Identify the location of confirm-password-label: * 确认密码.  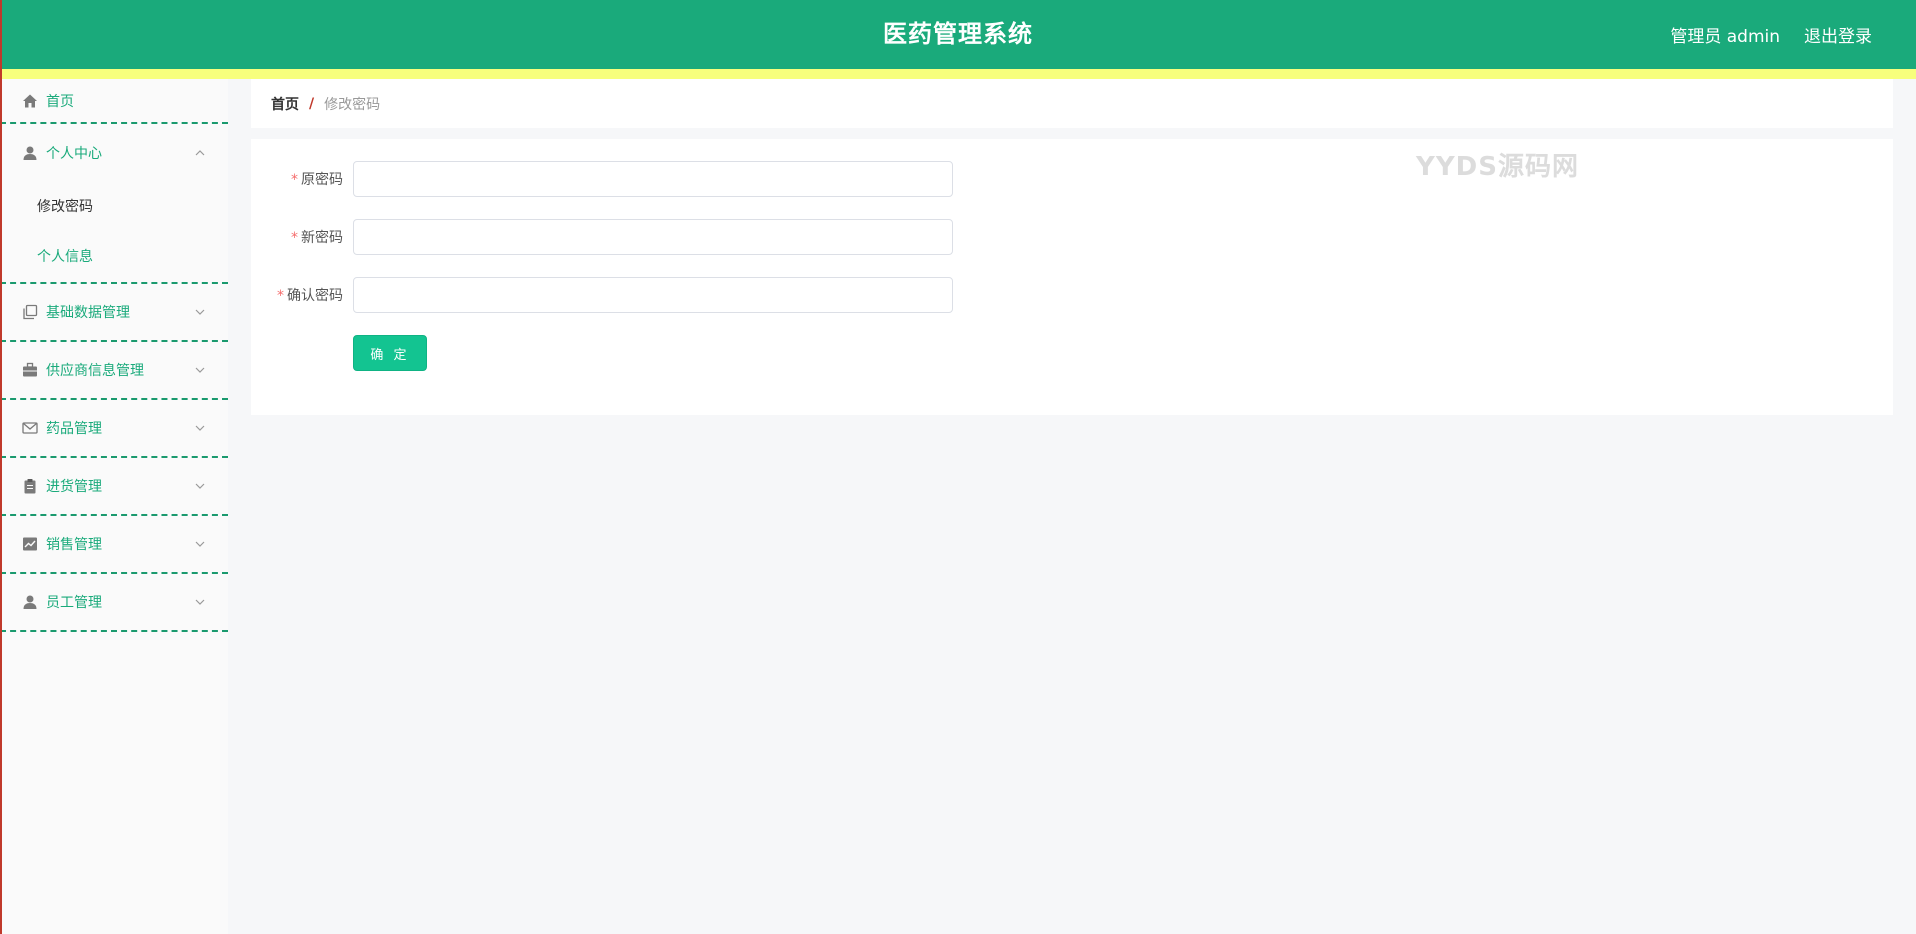
(302, 295).